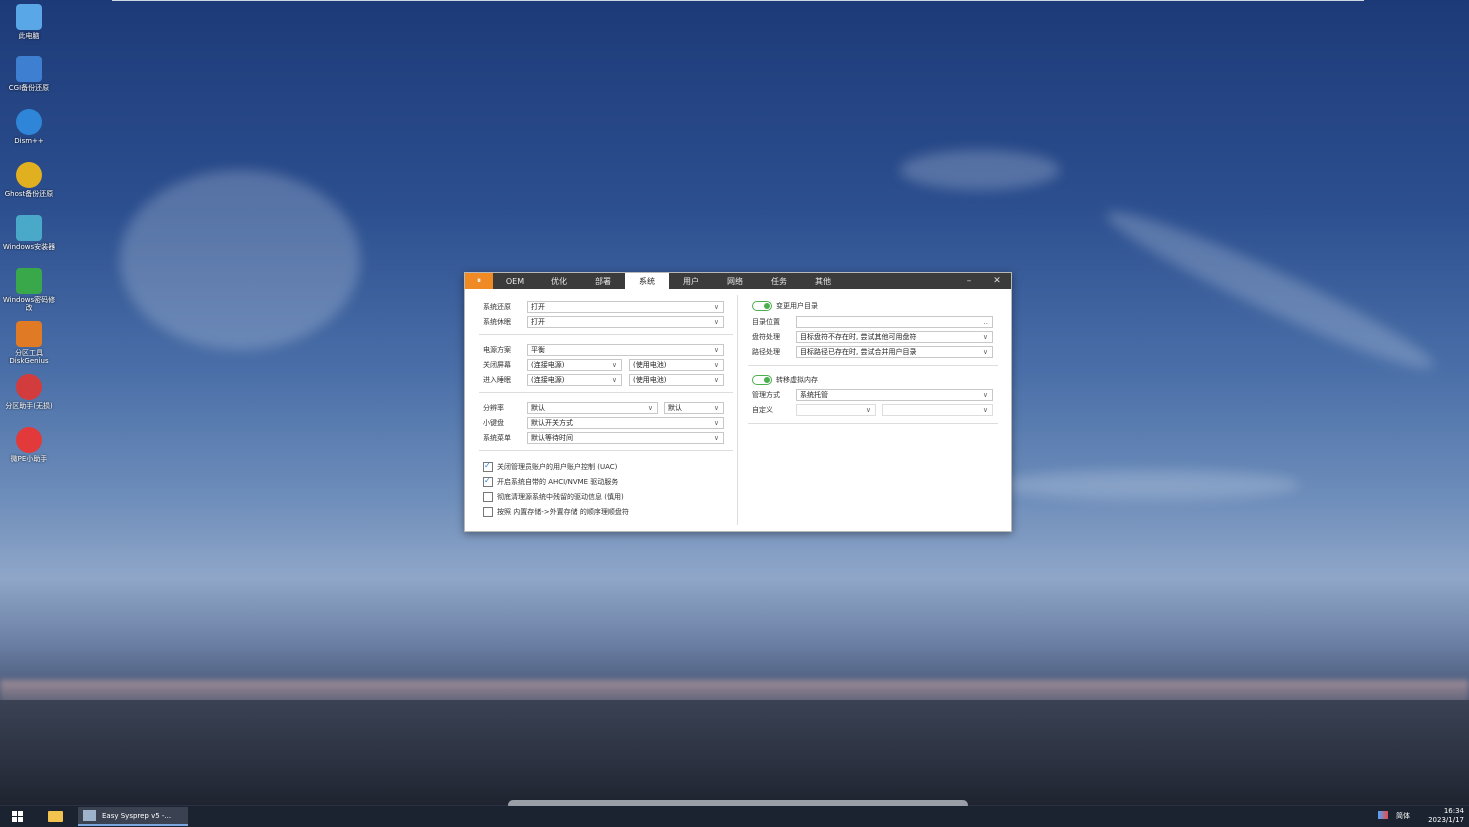  I want to click on minimize-button: –, so click(969, 281).